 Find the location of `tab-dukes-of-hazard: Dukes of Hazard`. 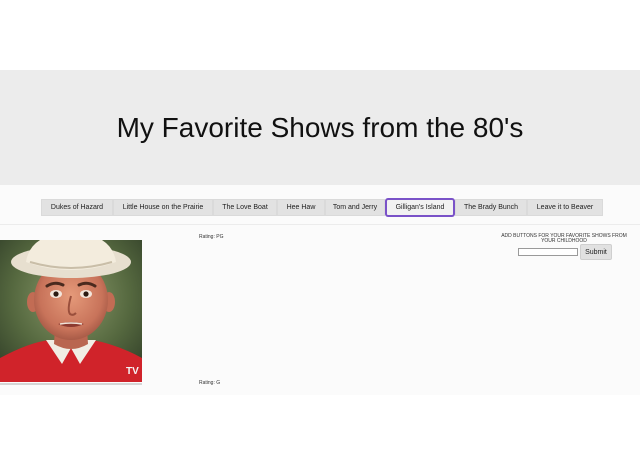

tab-dukes-of-hazard: Dukes of Hazard is located at coordinates (77, 207).